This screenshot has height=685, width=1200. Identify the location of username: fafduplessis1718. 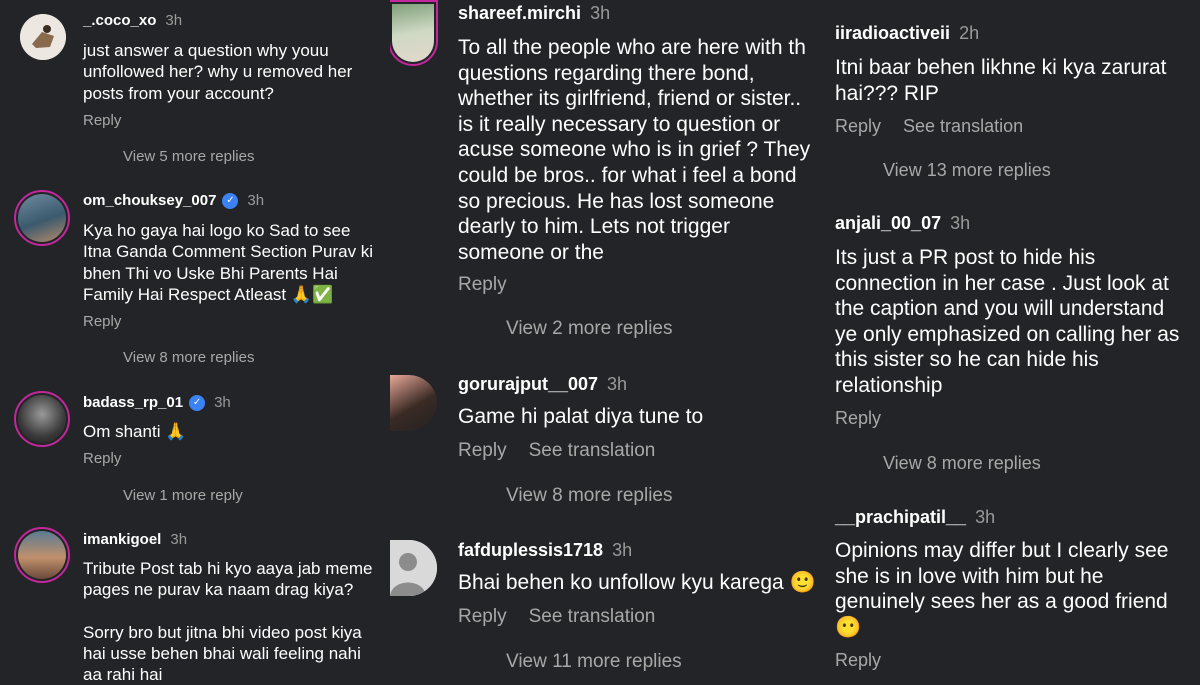
(530, 550).